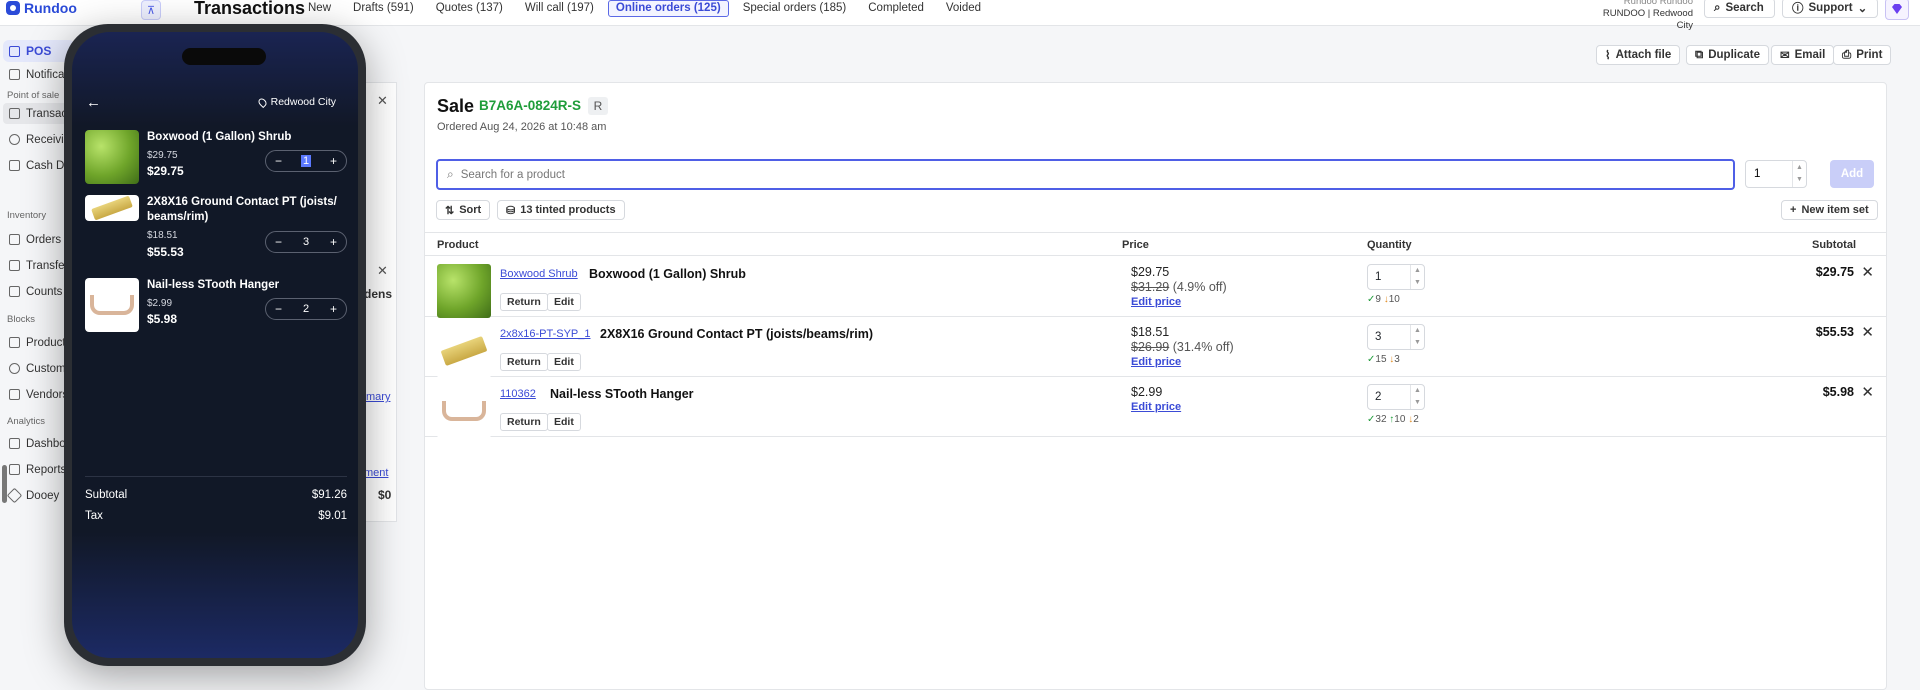 The width and height of the screenshot is (1920, 690). What do you see at coordinates (1416, 419) in the screenshot?
I see `incoming-count: 2` at bounding box center [1416, 419].